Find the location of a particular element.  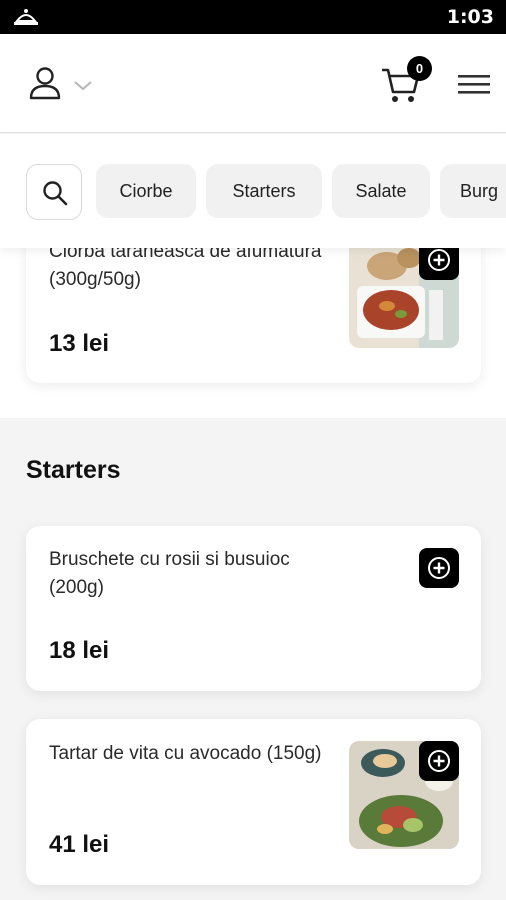

category-chip-ciorbe: Ciorbe is located at coordinates (146, 191).